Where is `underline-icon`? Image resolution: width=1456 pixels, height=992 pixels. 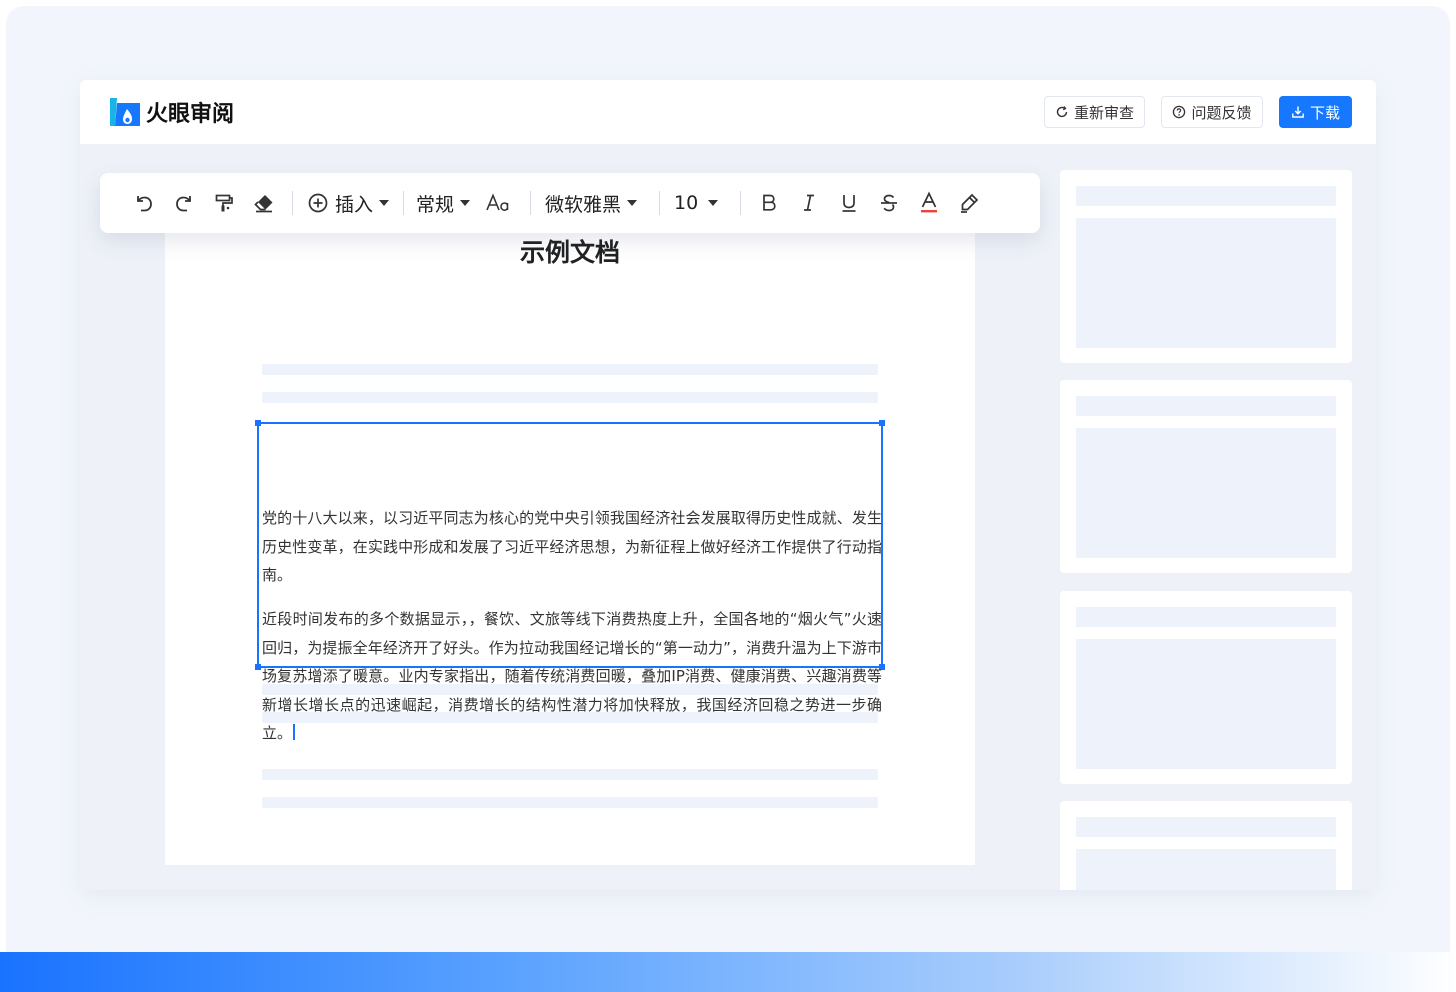 underline-icon is located at coordinates (849, 203).